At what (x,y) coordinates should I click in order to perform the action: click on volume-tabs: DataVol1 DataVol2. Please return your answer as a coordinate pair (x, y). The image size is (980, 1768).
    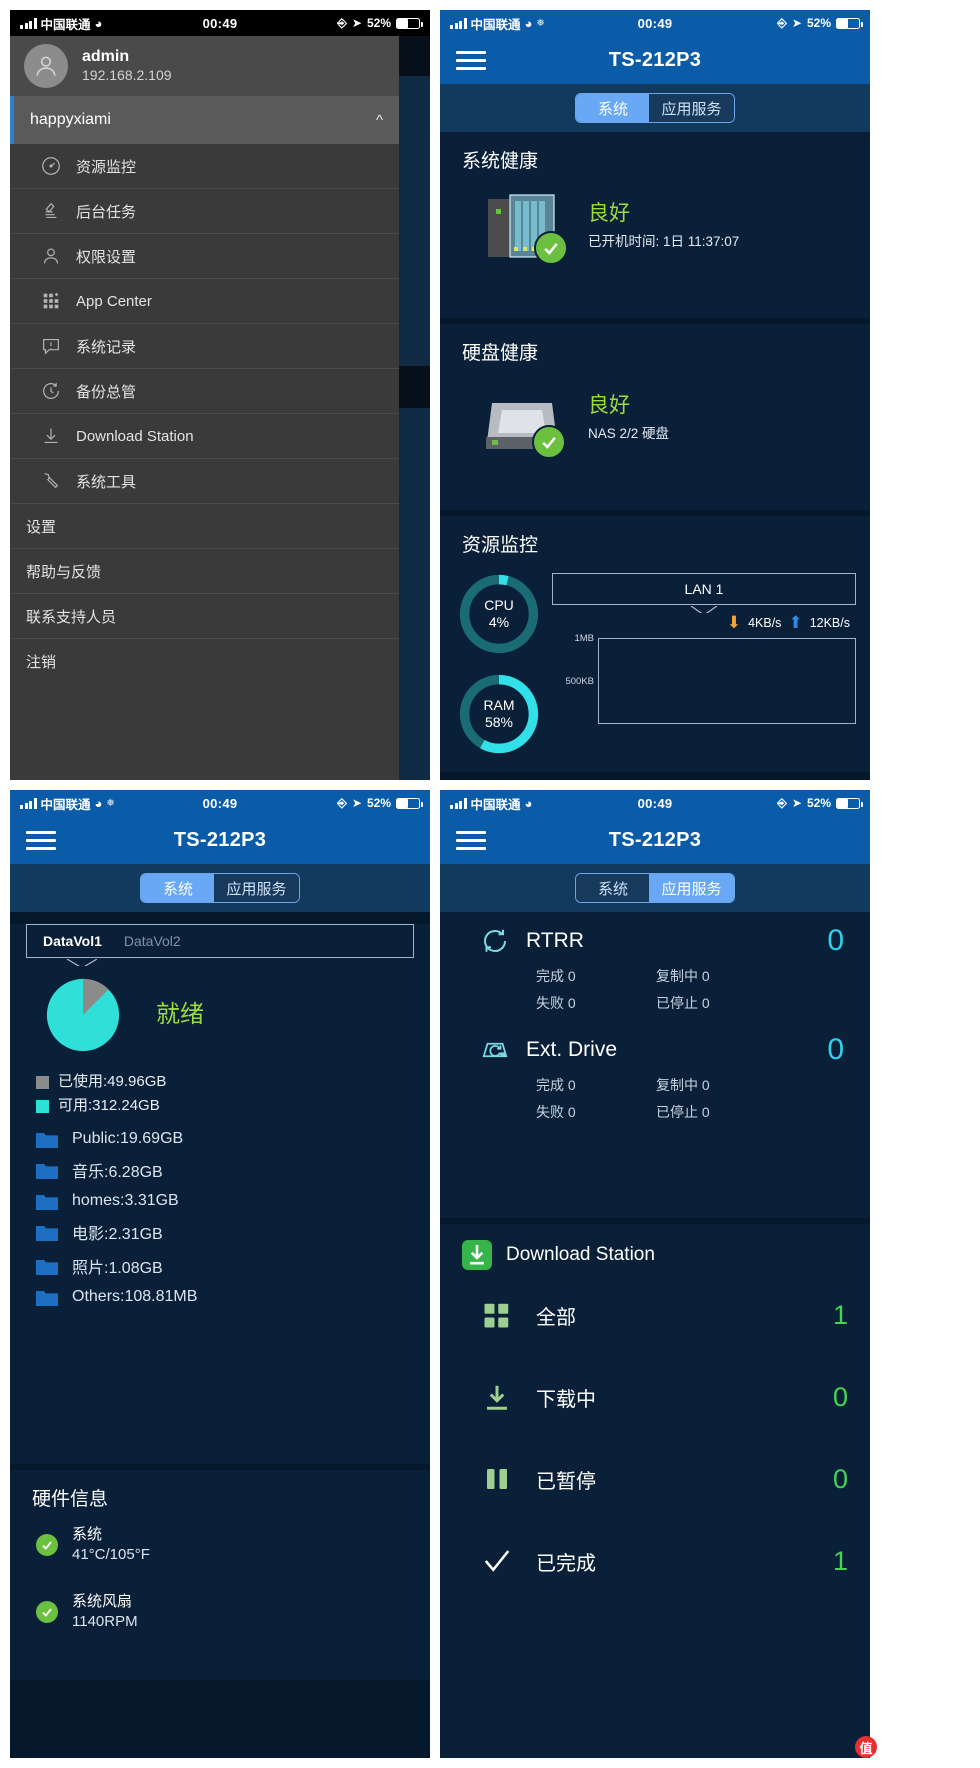
    Looking at the image, I should click on (220, 945).